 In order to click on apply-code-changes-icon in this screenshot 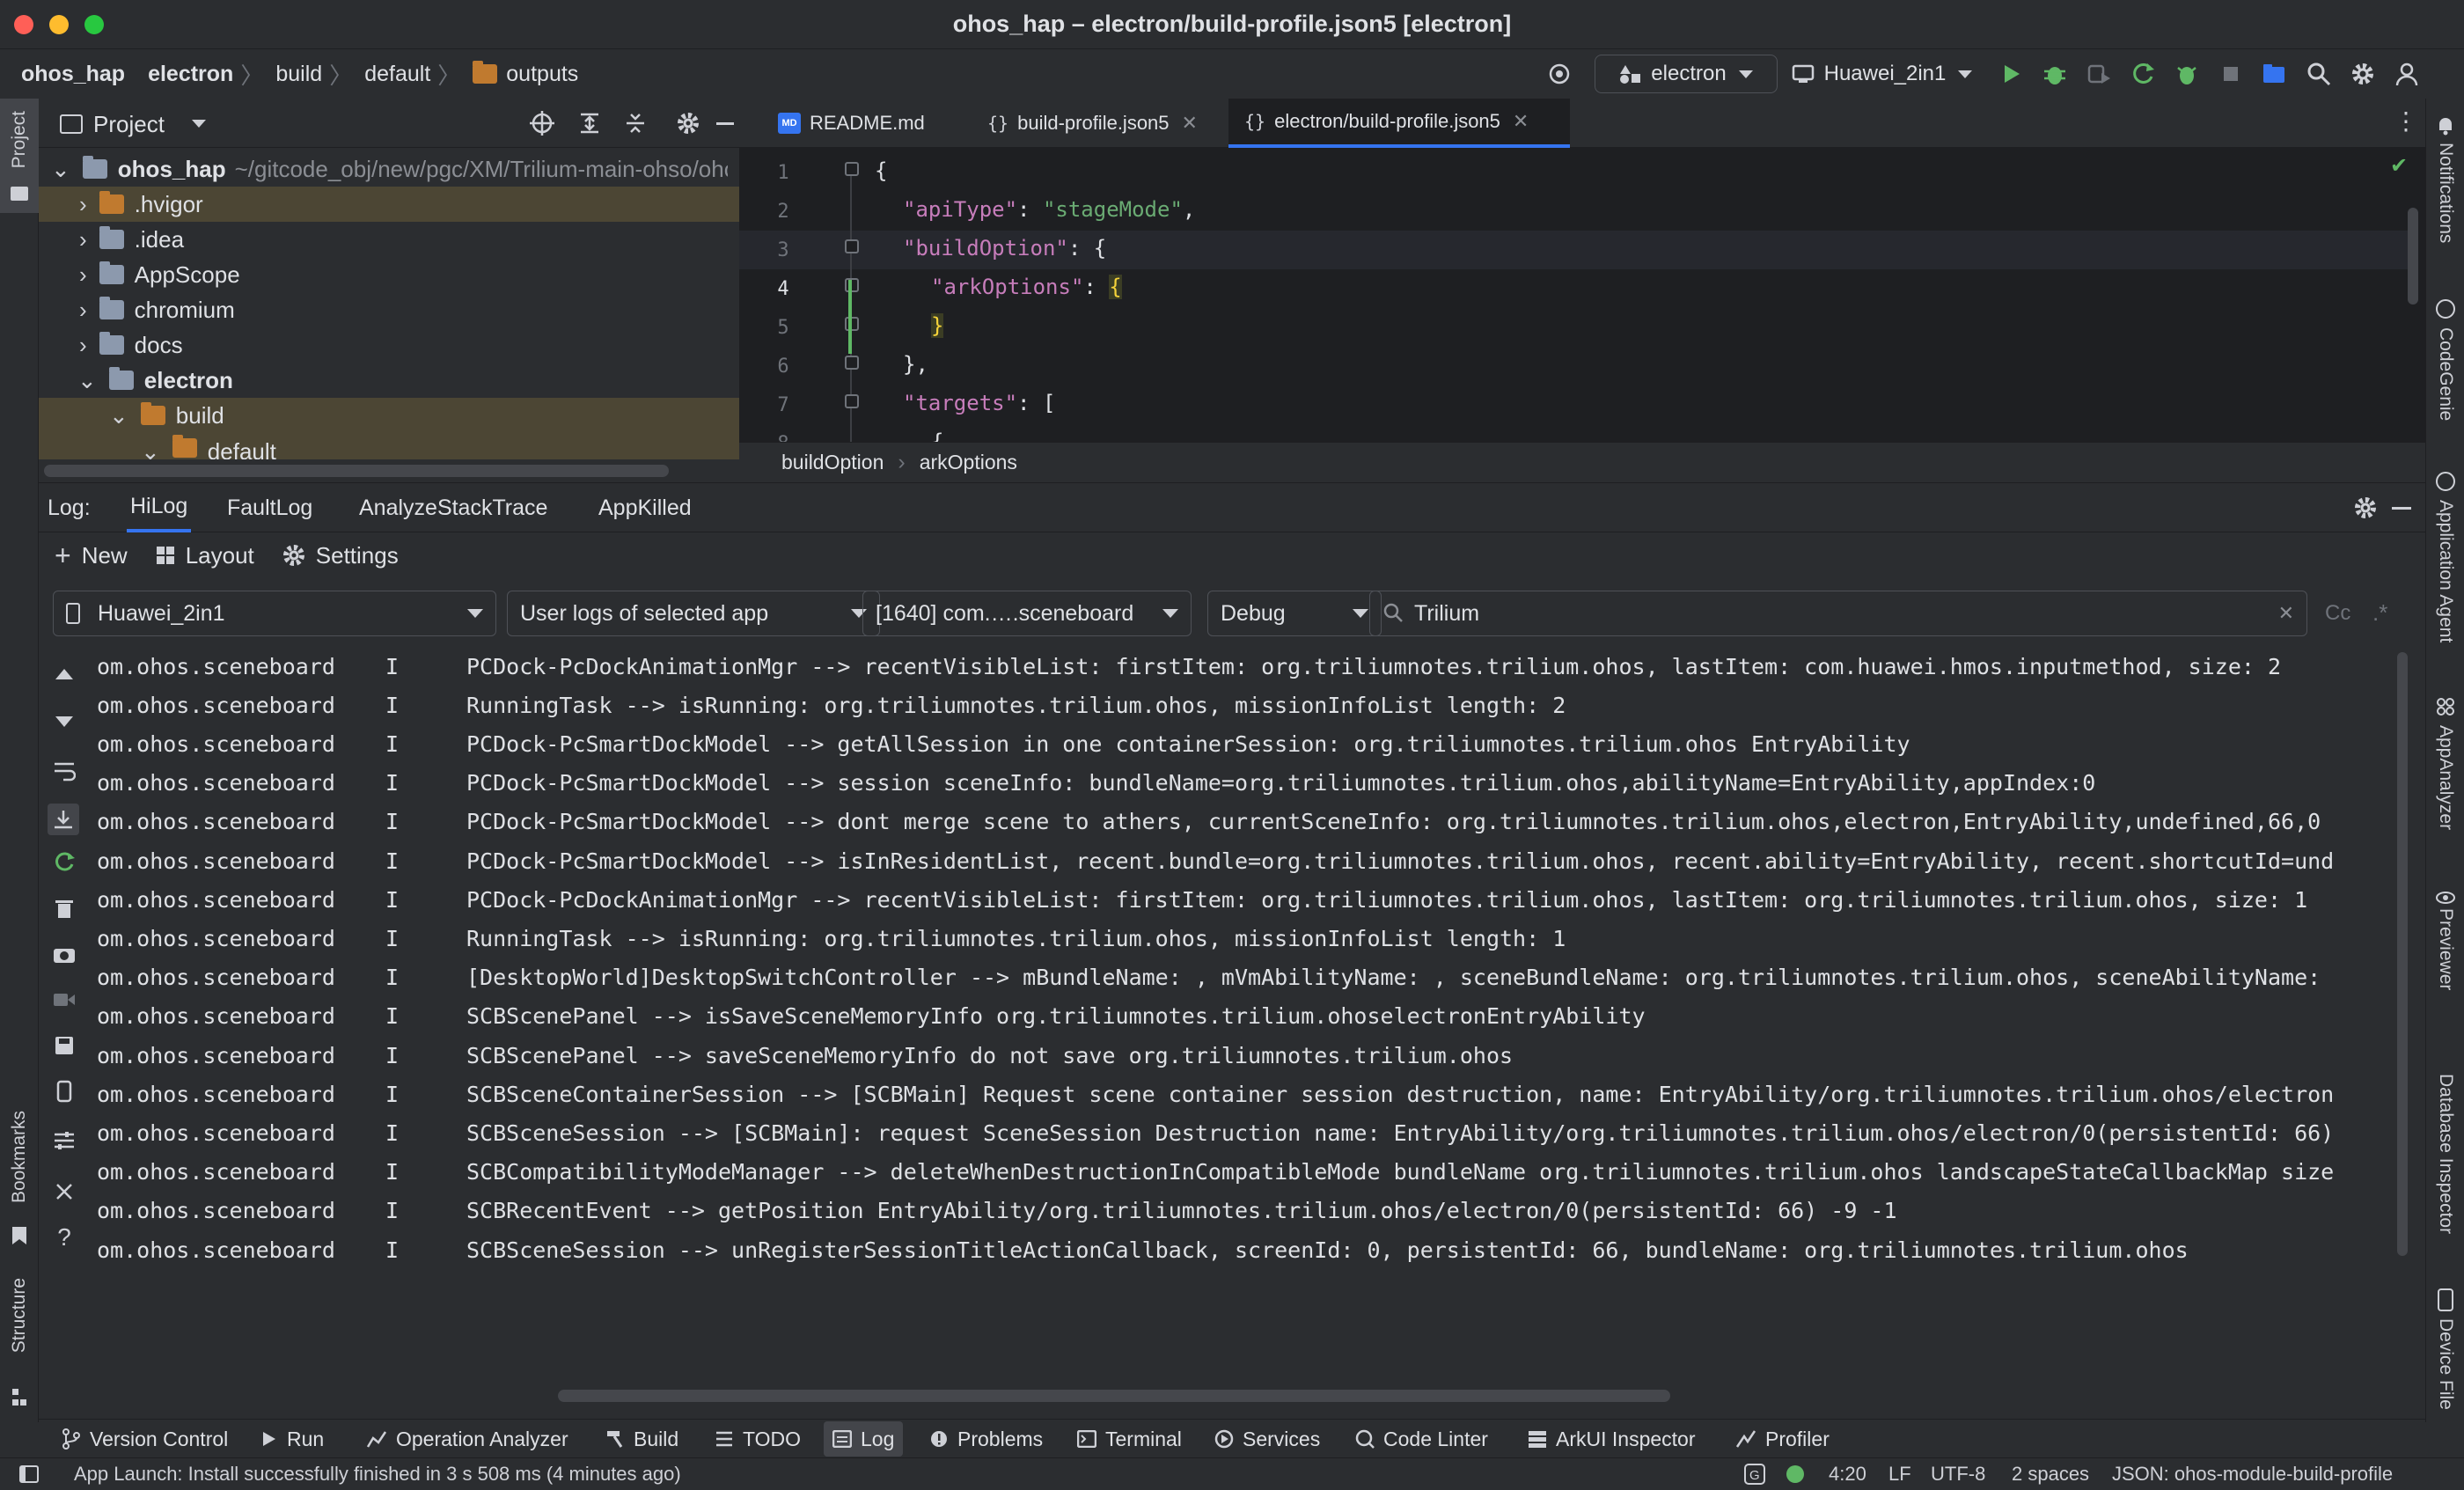, I will do `click(2187, 74)`.